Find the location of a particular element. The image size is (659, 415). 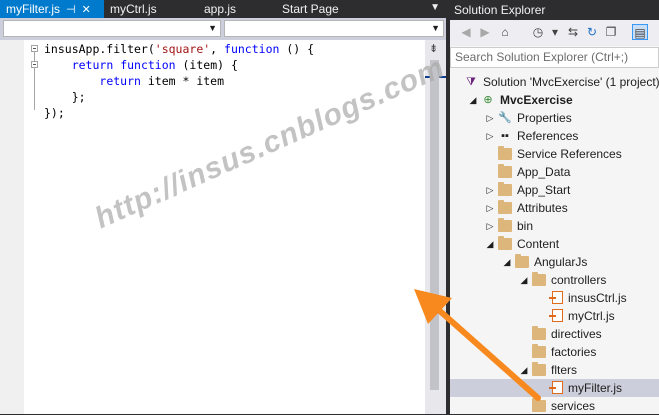

tree-item: App_Data is located at coordinates (554, 172).